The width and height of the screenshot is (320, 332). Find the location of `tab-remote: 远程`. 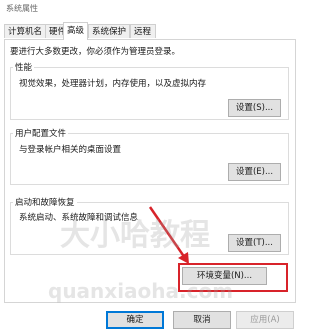

tab-remote: 远程 is located at coordinates (143, 31).